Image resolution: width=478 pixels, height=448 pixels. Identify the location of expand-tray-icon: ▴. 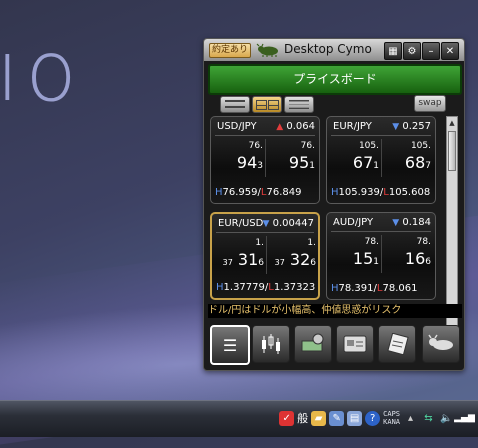
(410, 418).